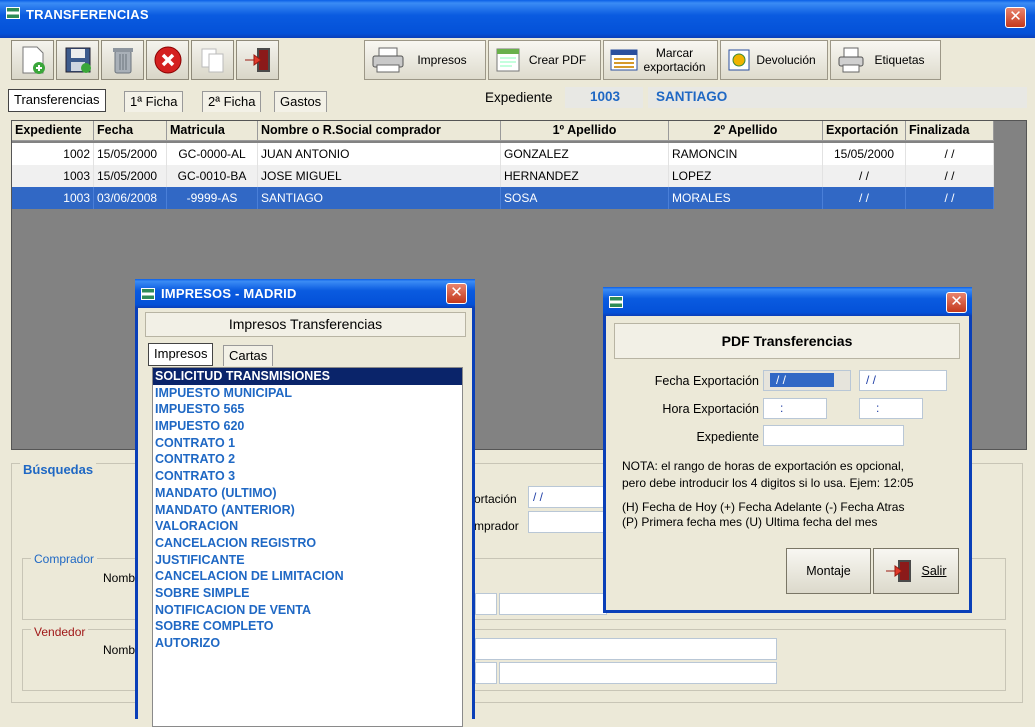 Image resolution: width=1035 pixels, height=727 pixels. Describe the element at coordinates (305, 293) in the screenshot. I see `impresos-title-bar: IMPRESOS - MADRID` at that location.